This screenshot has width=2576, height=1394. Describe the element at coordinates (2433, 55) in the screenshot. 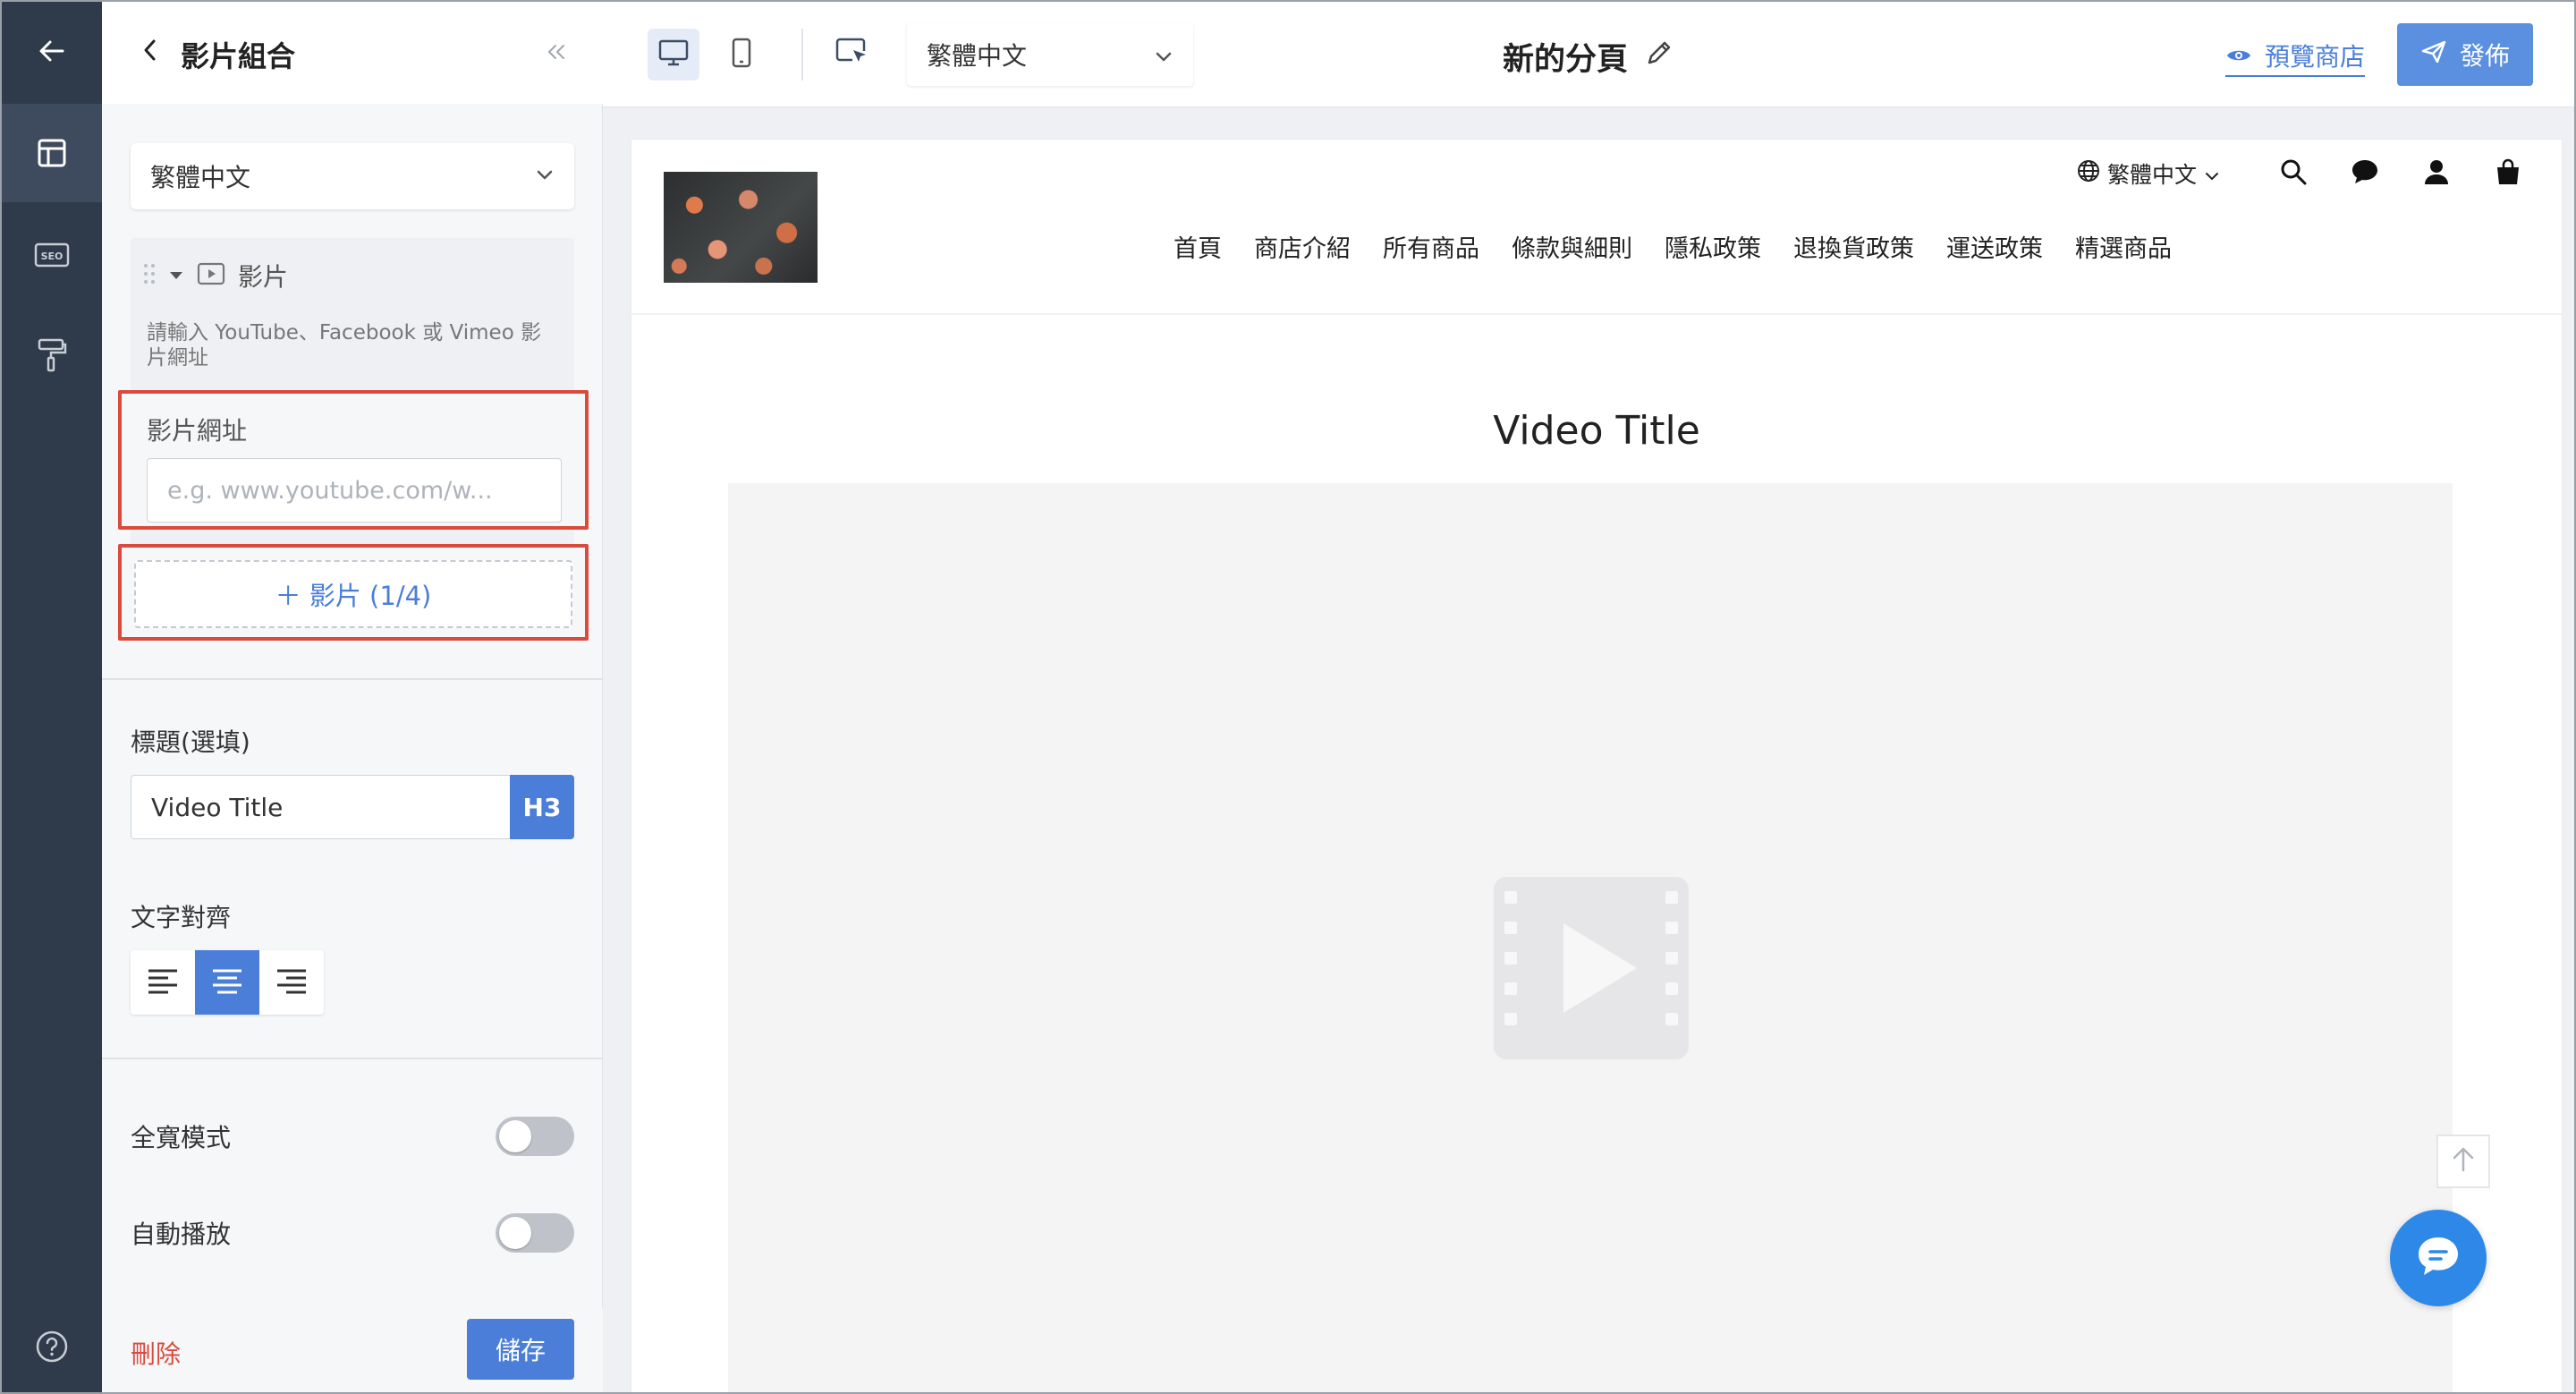

I see `send-icon` at that location.